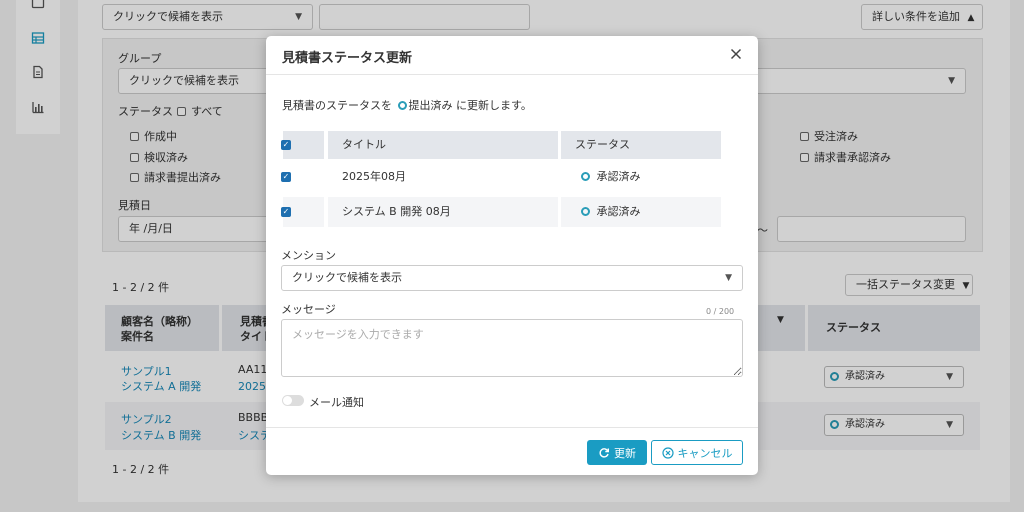 This screenshot has width=1024, height=512. What do you see at coordinates (364, 144) in the screenshot?
I see `column-header-title-label: タイトル` at bounding box center [364, 144].